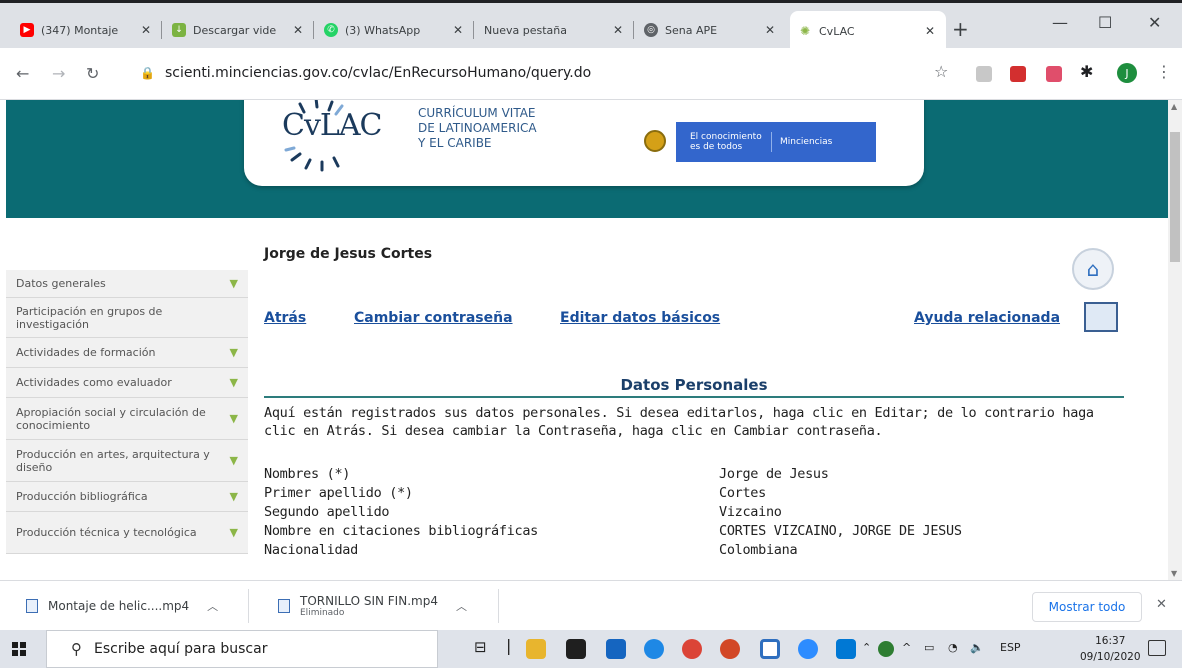  What do you see at coordinates (284, 606) in the screenshot?
I see `video-file-icon` at bounding box center [284, 606].